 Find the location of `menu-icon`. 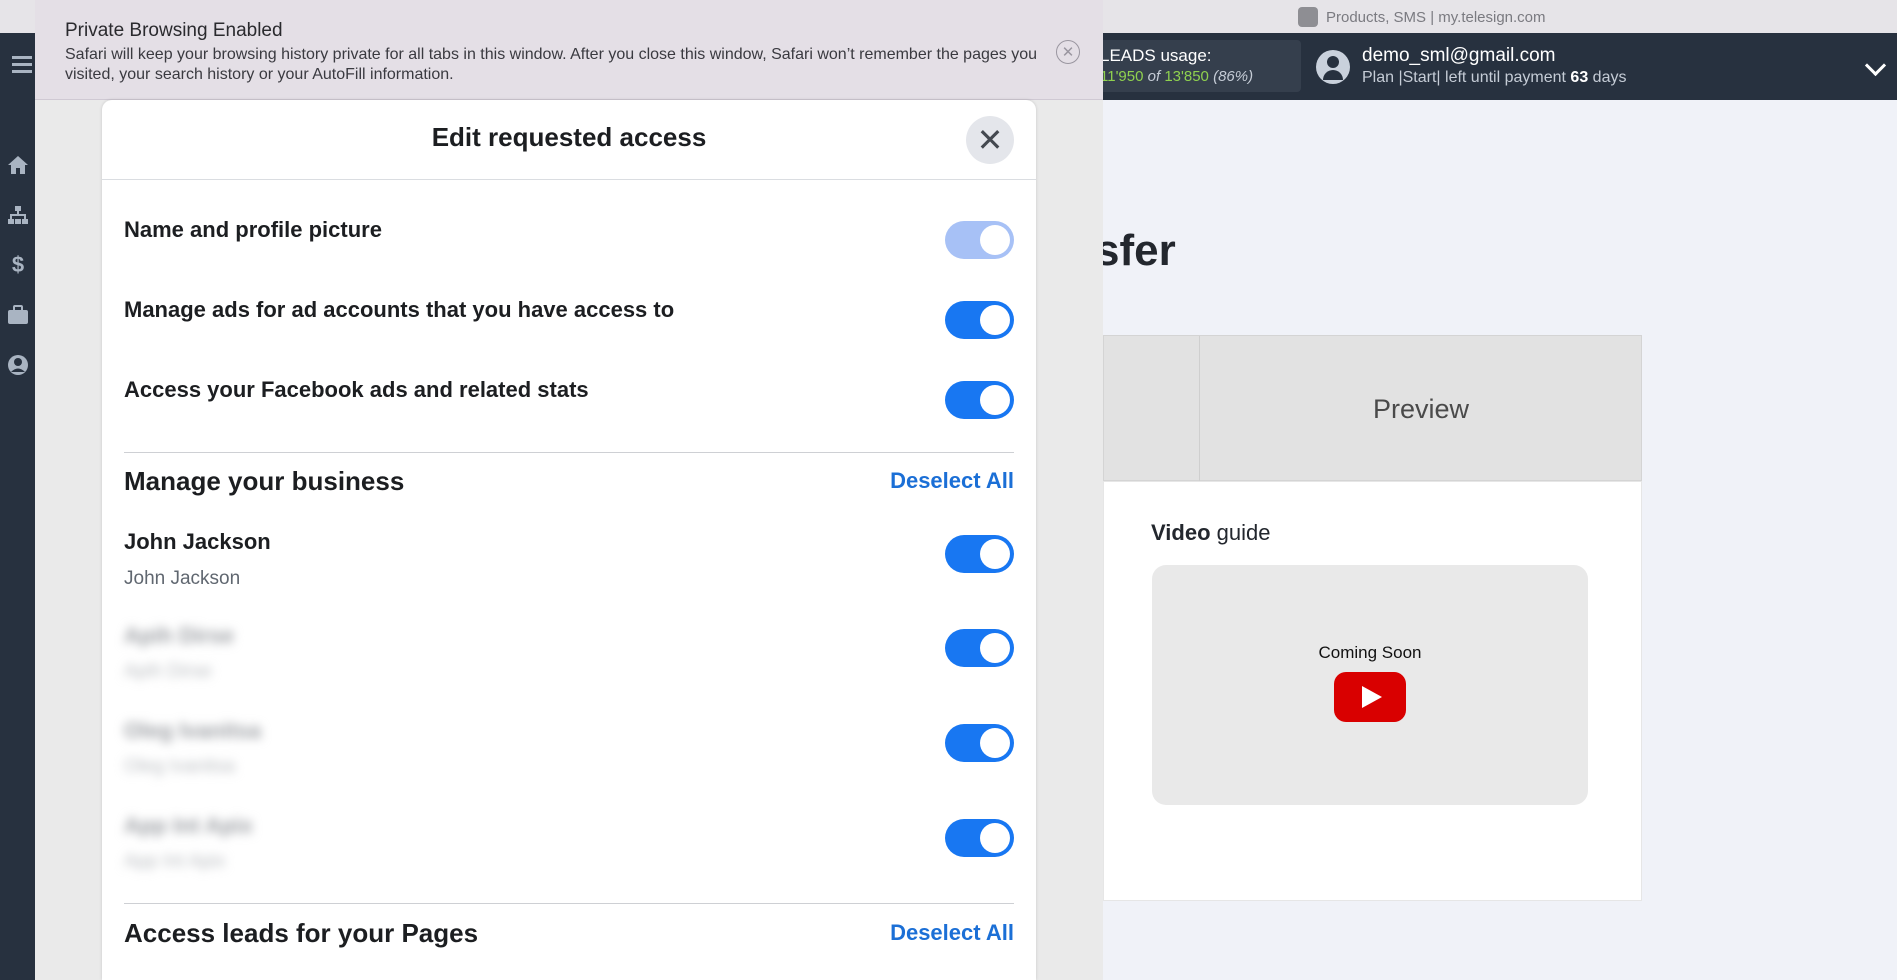

menu-icon is located at coordinates (22, 57).